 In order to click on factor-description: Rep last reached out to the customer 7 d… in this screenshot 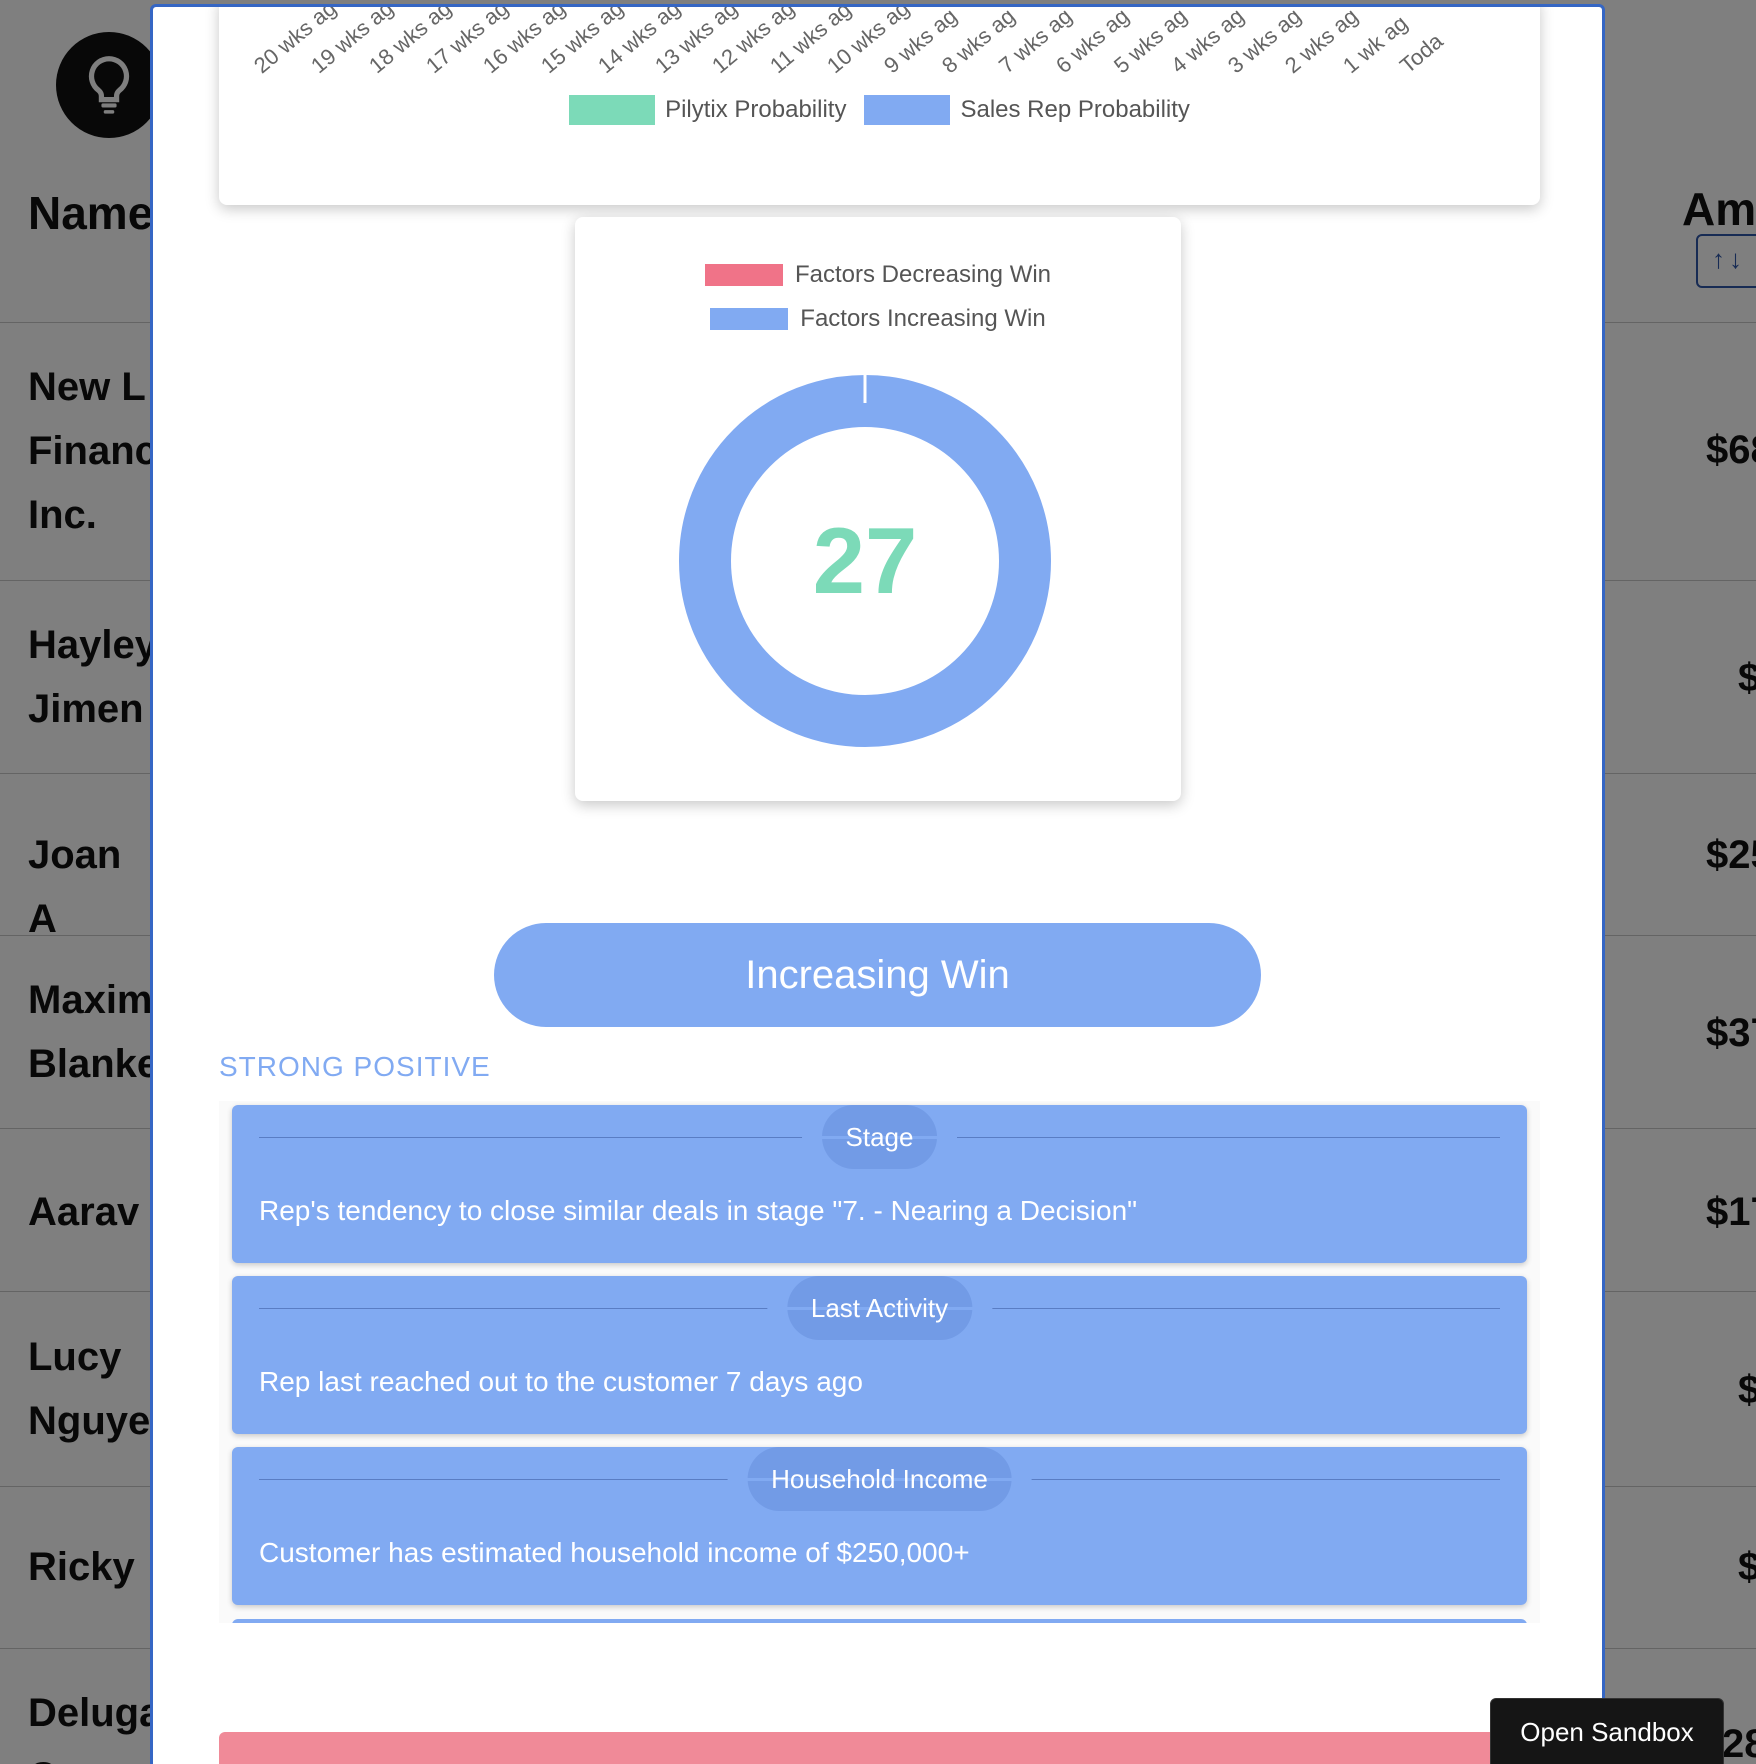, I will do `click(561, 1381)`.